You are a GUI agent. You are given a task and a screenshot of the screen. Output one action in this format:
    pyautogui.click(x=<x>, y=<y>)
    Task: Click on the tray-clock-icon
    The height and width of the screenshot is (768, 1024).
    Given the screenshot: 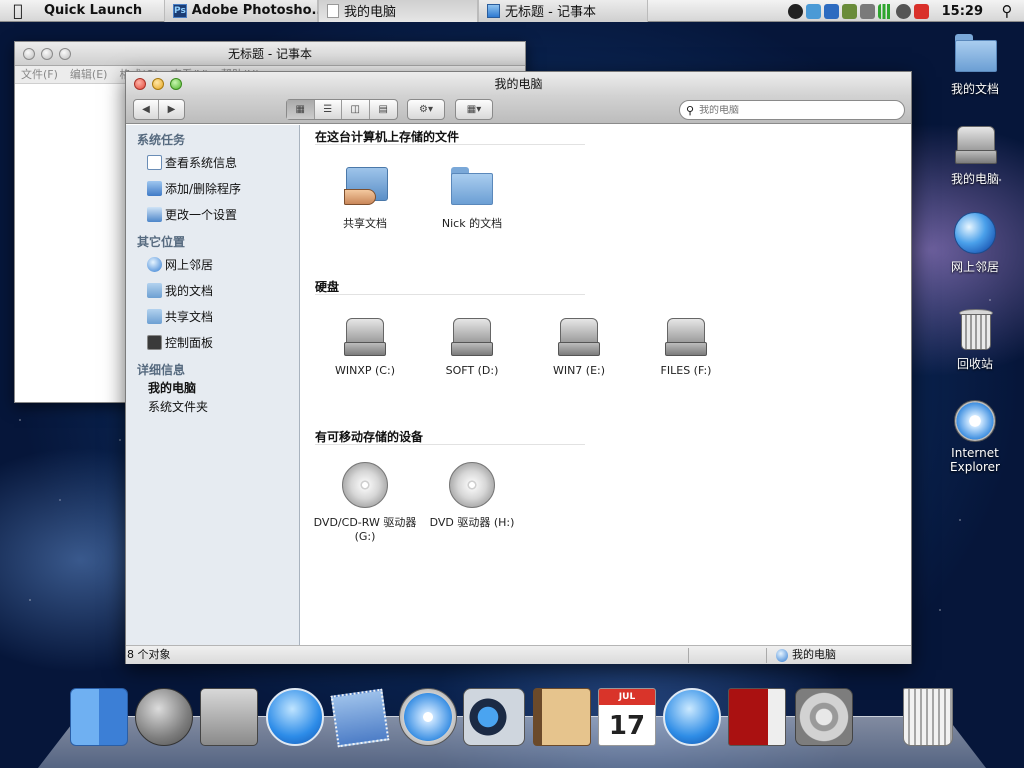 What is the action you would take?
    pyautogui.click(x=903, y=11)
    